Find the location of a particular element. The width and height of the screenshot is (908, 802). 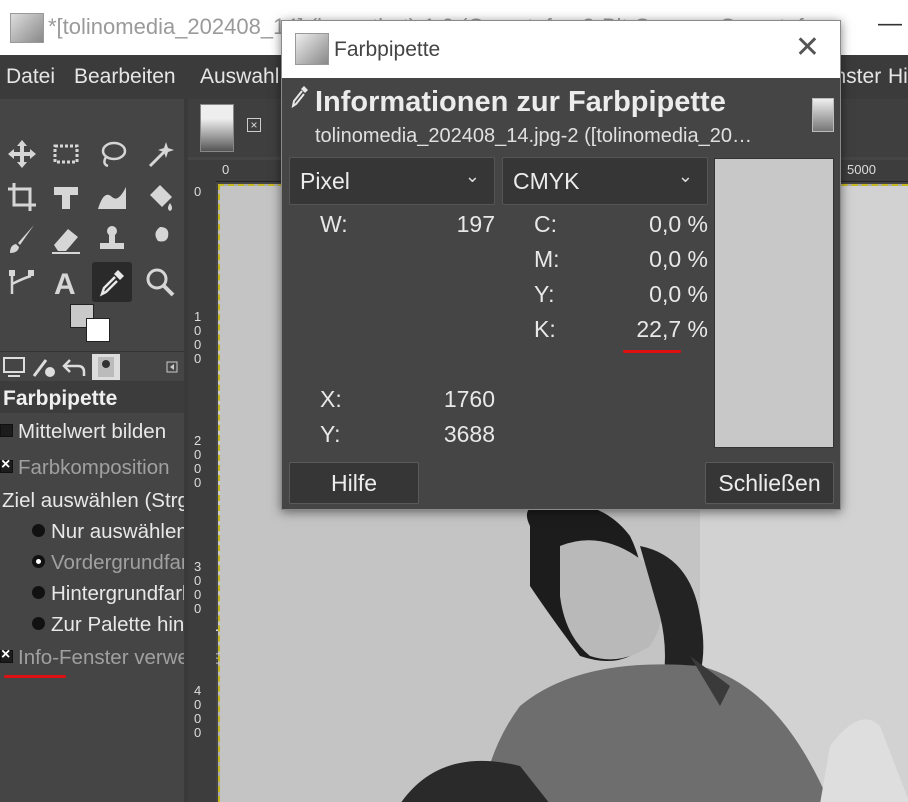

sample-merged-option: Farbkomposition is located at coordinates (85, 468).